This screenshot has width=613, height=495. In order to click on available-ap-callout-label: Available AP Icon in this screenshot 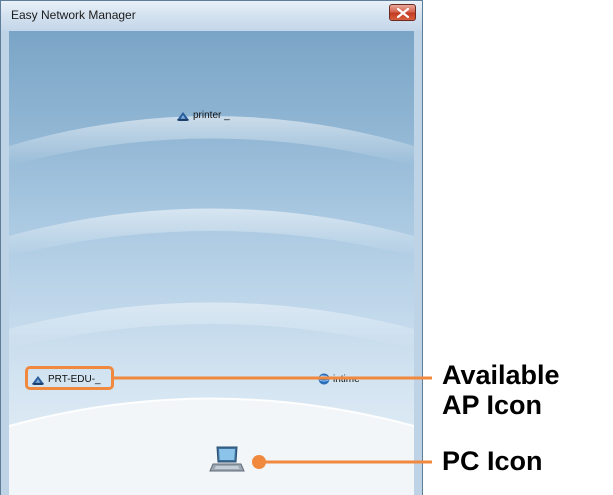, I will do `click(501, 390)`.